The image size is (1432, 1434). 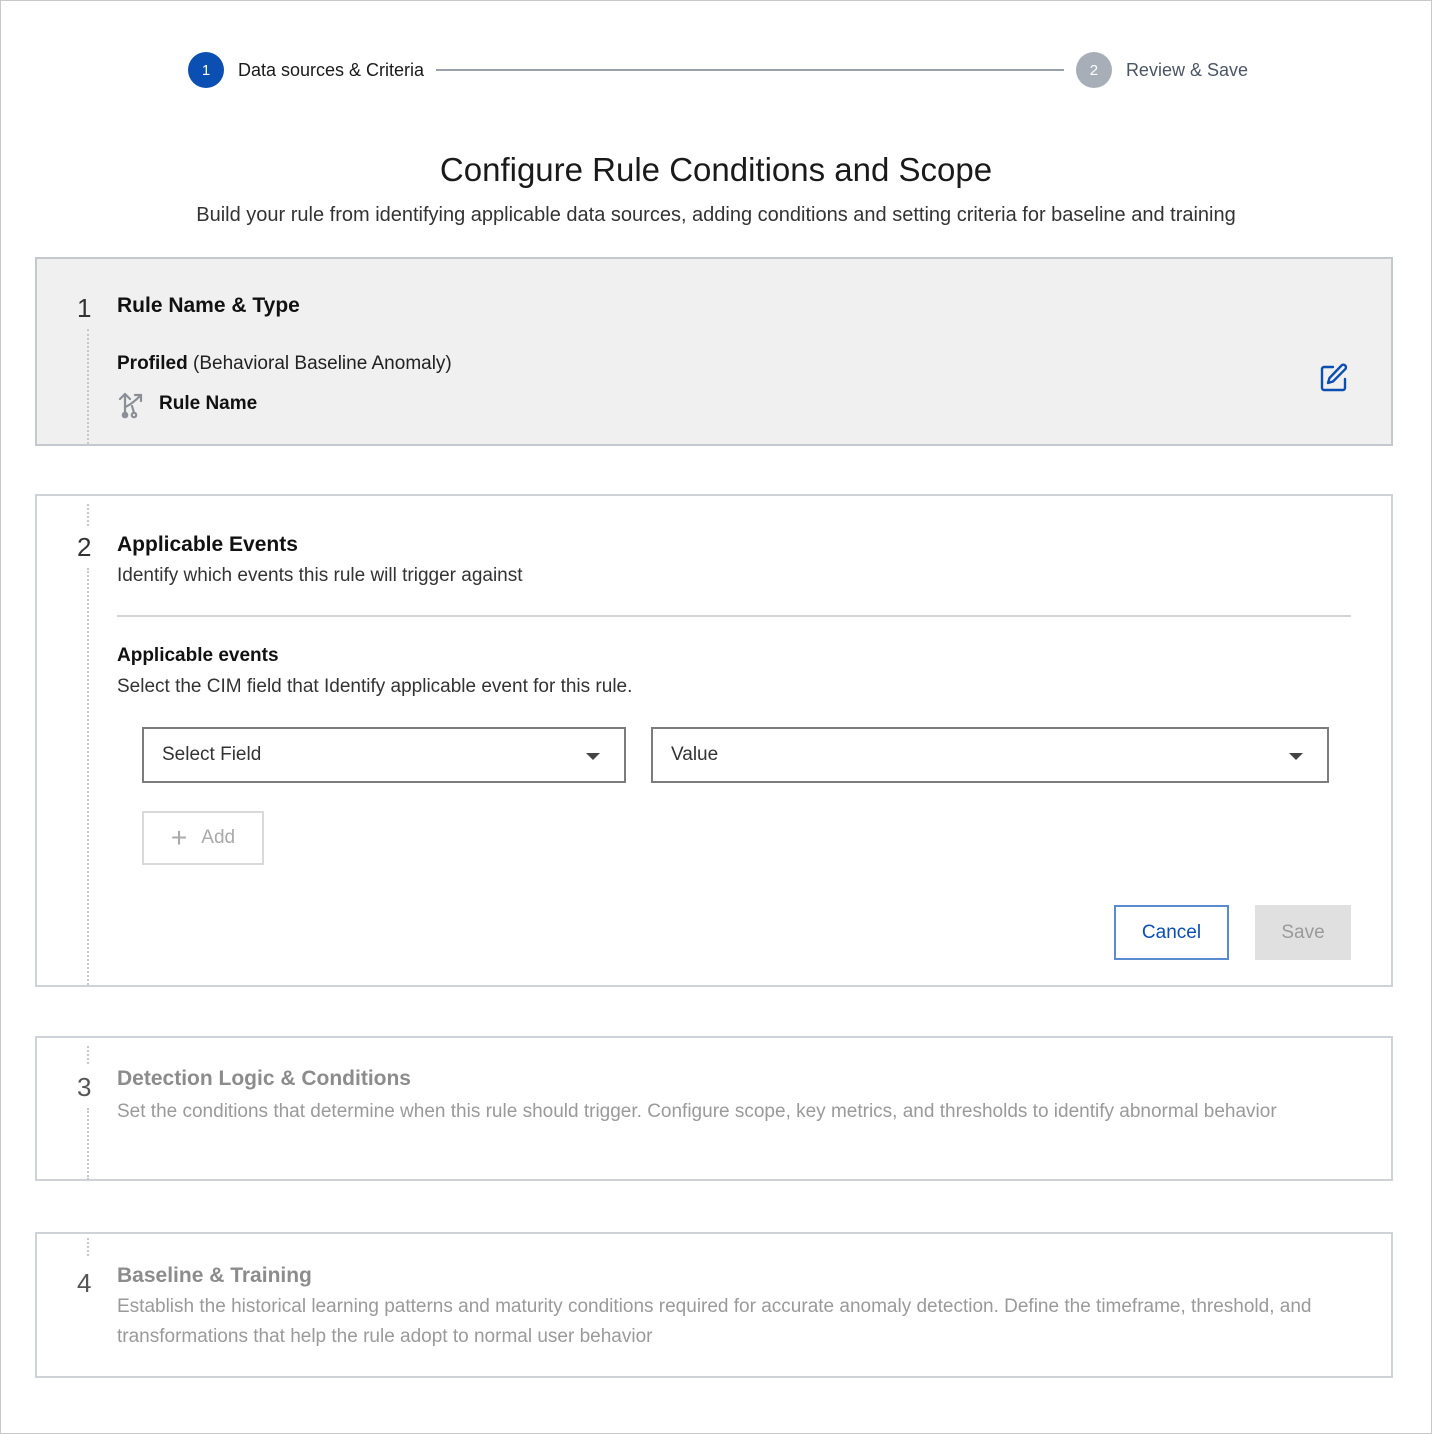 I want to click on add-label: Add, so click(x=218, y=837).